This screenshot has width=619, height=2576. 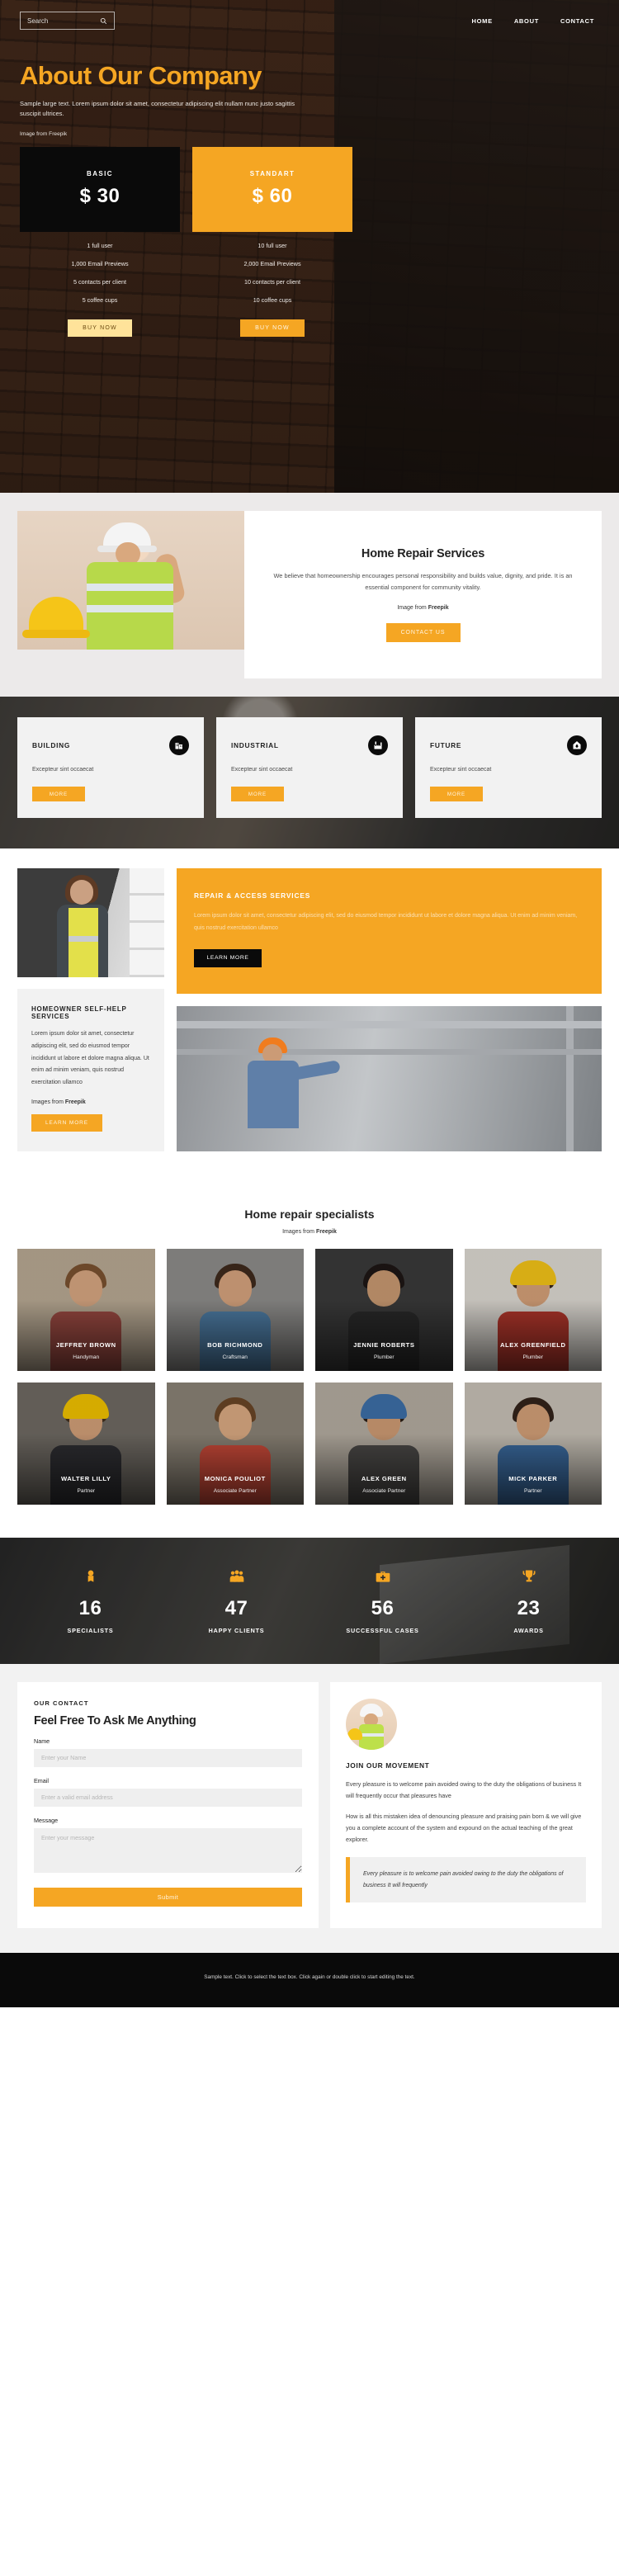 I want to click on plan-feature: 10 contacts per client, so click(x=272, y=281).